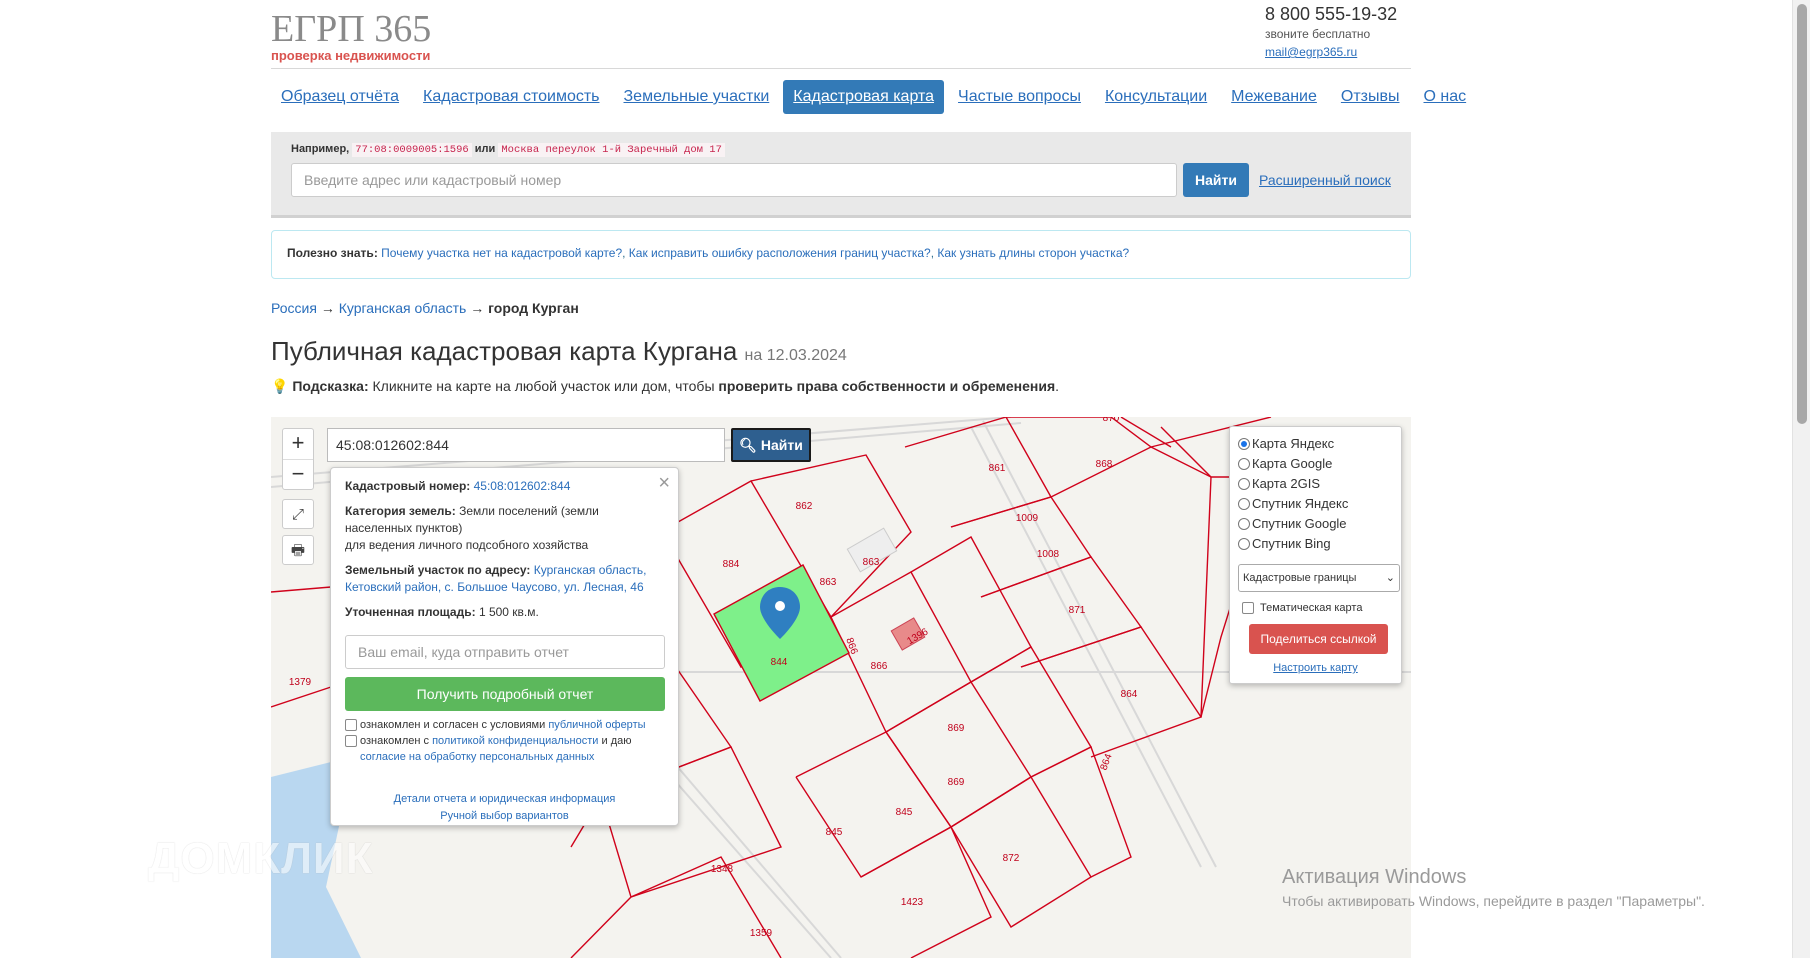 This screenshot has height=958, width=1810. I want to click on email-link: mail@egrp365.ru, so click(1331, 52).